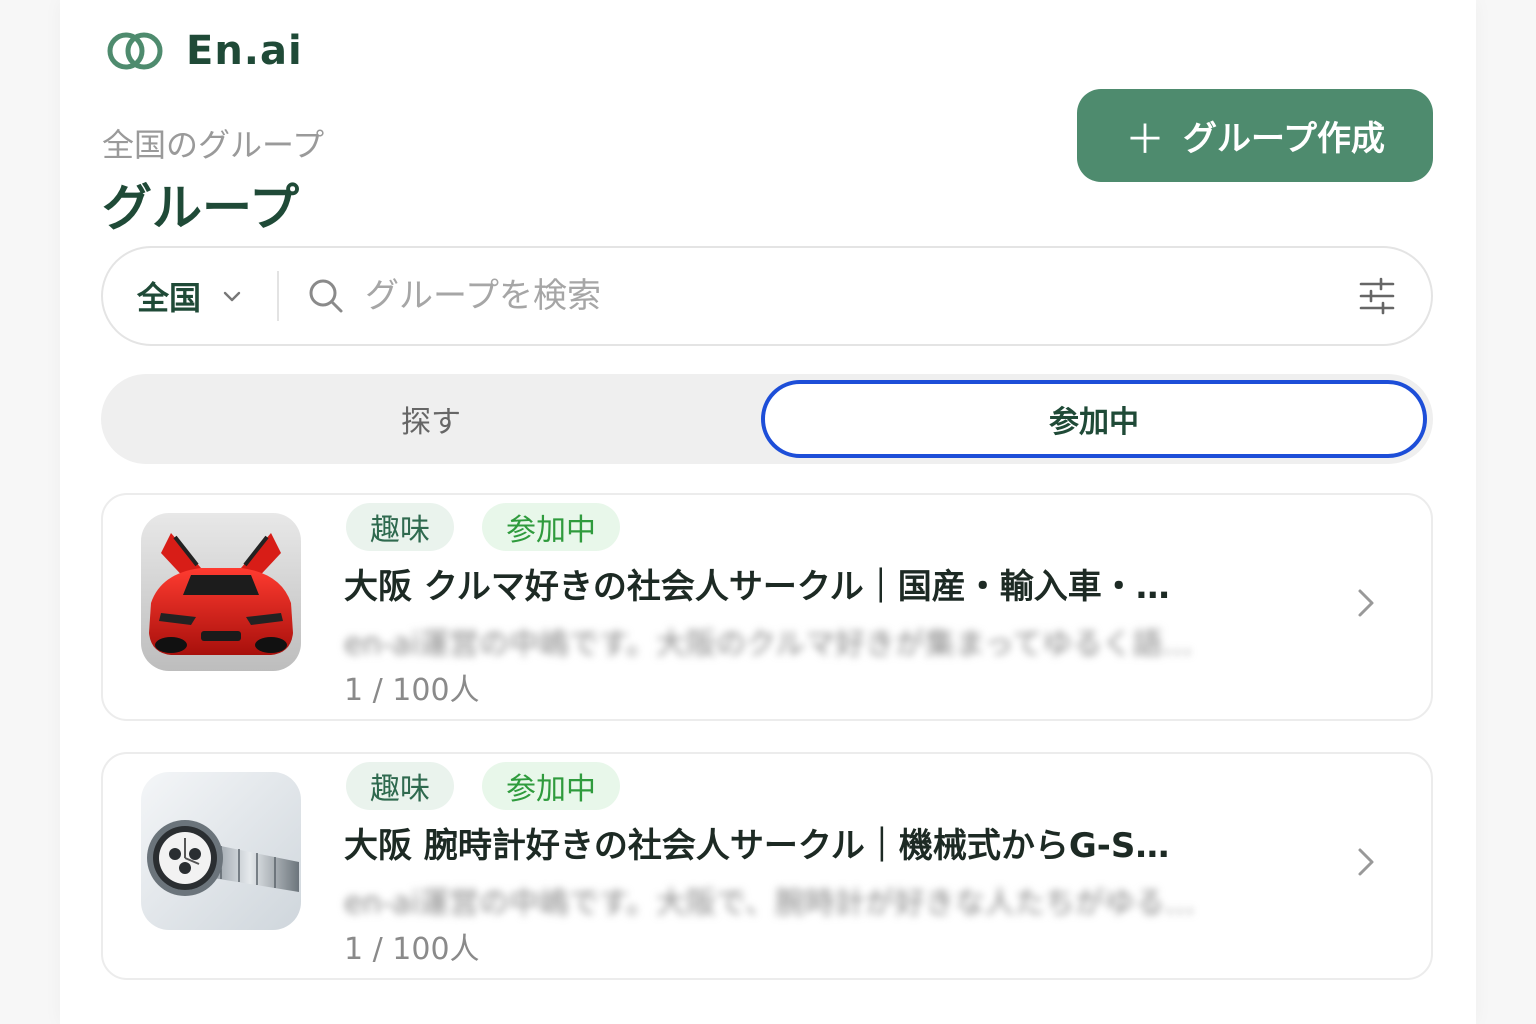  I want to click on group-thumbnail-car, so click(221, 592).